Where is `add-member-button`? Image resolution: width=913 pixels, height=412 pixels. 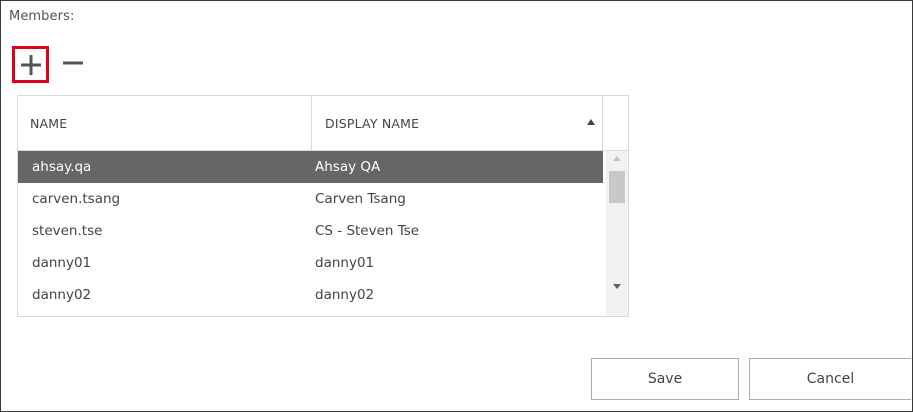 add-member-button is located at coordinates (30, 64).